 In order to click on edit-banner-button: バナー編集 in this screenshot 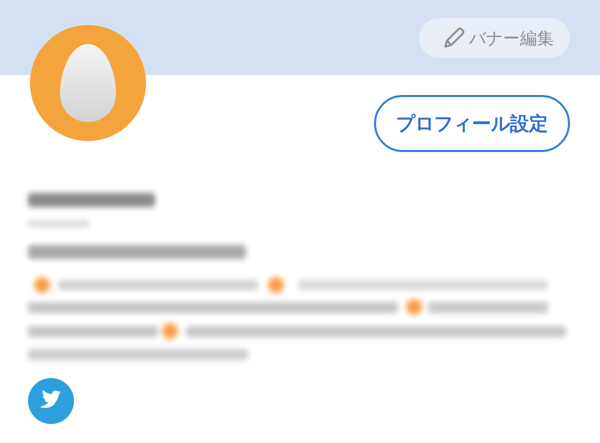, I will do `click(494, 38)`.